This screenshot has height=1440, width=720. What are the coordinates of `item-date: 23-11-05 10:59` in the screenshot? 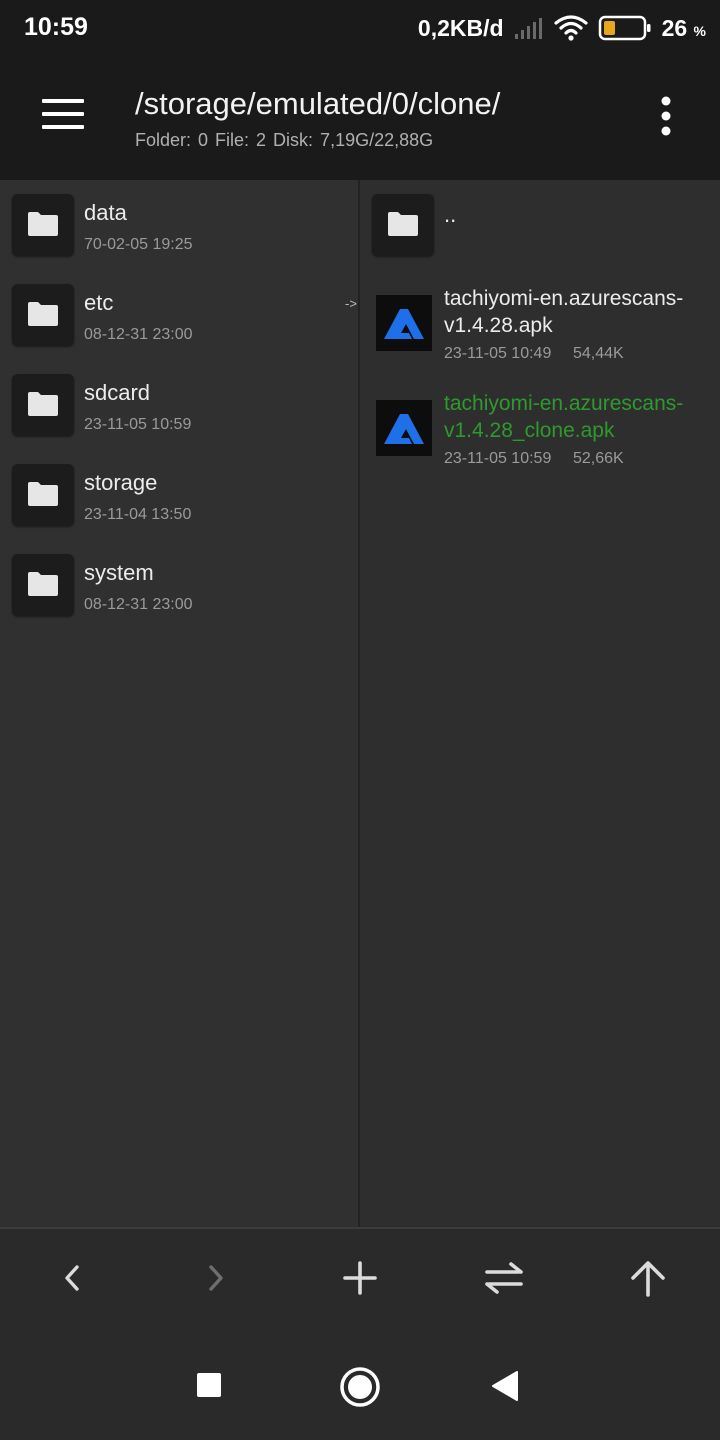 It's located at (138, 424).